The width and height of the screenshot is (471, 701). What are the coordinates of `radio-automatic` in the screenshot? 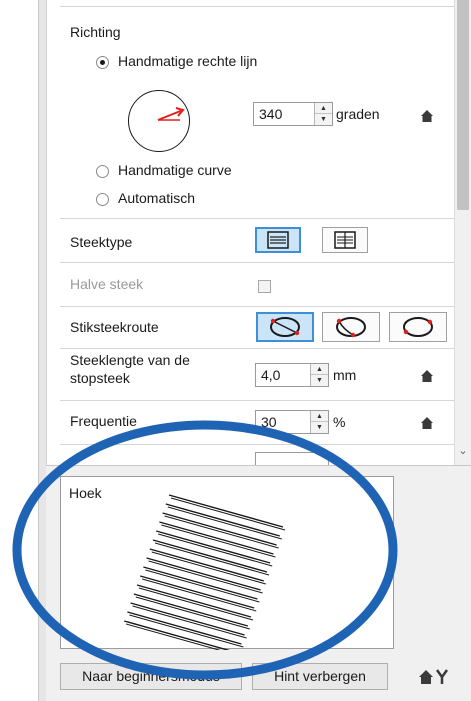 It's located at (102, 199).